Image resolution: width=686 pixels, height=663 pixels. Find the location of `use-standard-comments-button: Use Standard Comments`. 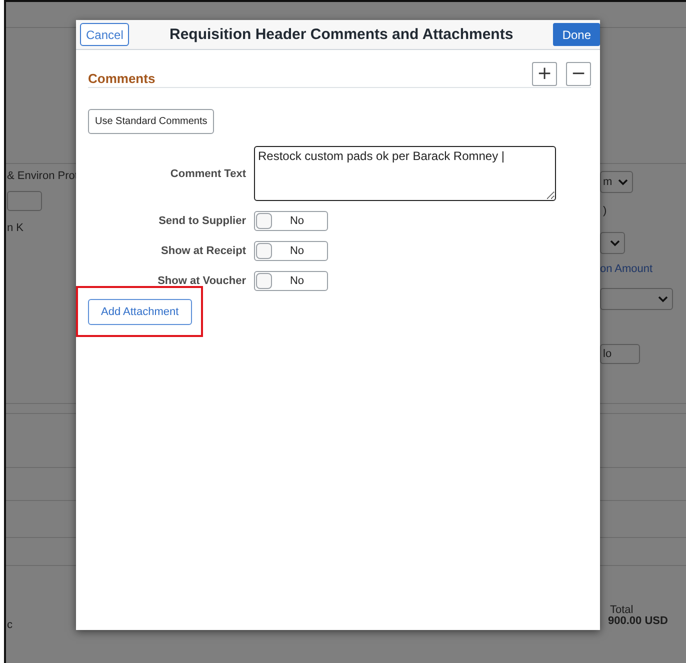

use-standard-comments-button: Use Standard Comments is located at coordinates (151, 121).